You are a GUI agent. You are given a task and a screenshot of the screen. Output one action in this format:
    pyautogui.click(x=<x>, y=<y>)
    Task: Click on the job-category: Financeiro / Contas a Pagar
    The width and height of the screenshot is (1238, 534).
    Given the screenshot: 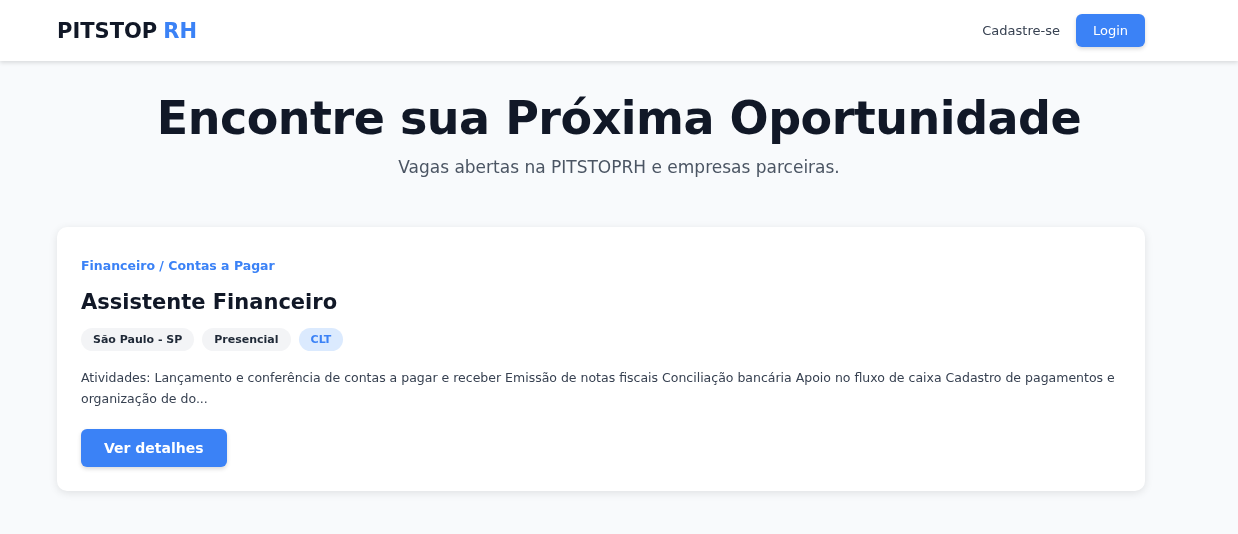 What is the action you would take?
    pyautogui.click(x=178, y=265)
    